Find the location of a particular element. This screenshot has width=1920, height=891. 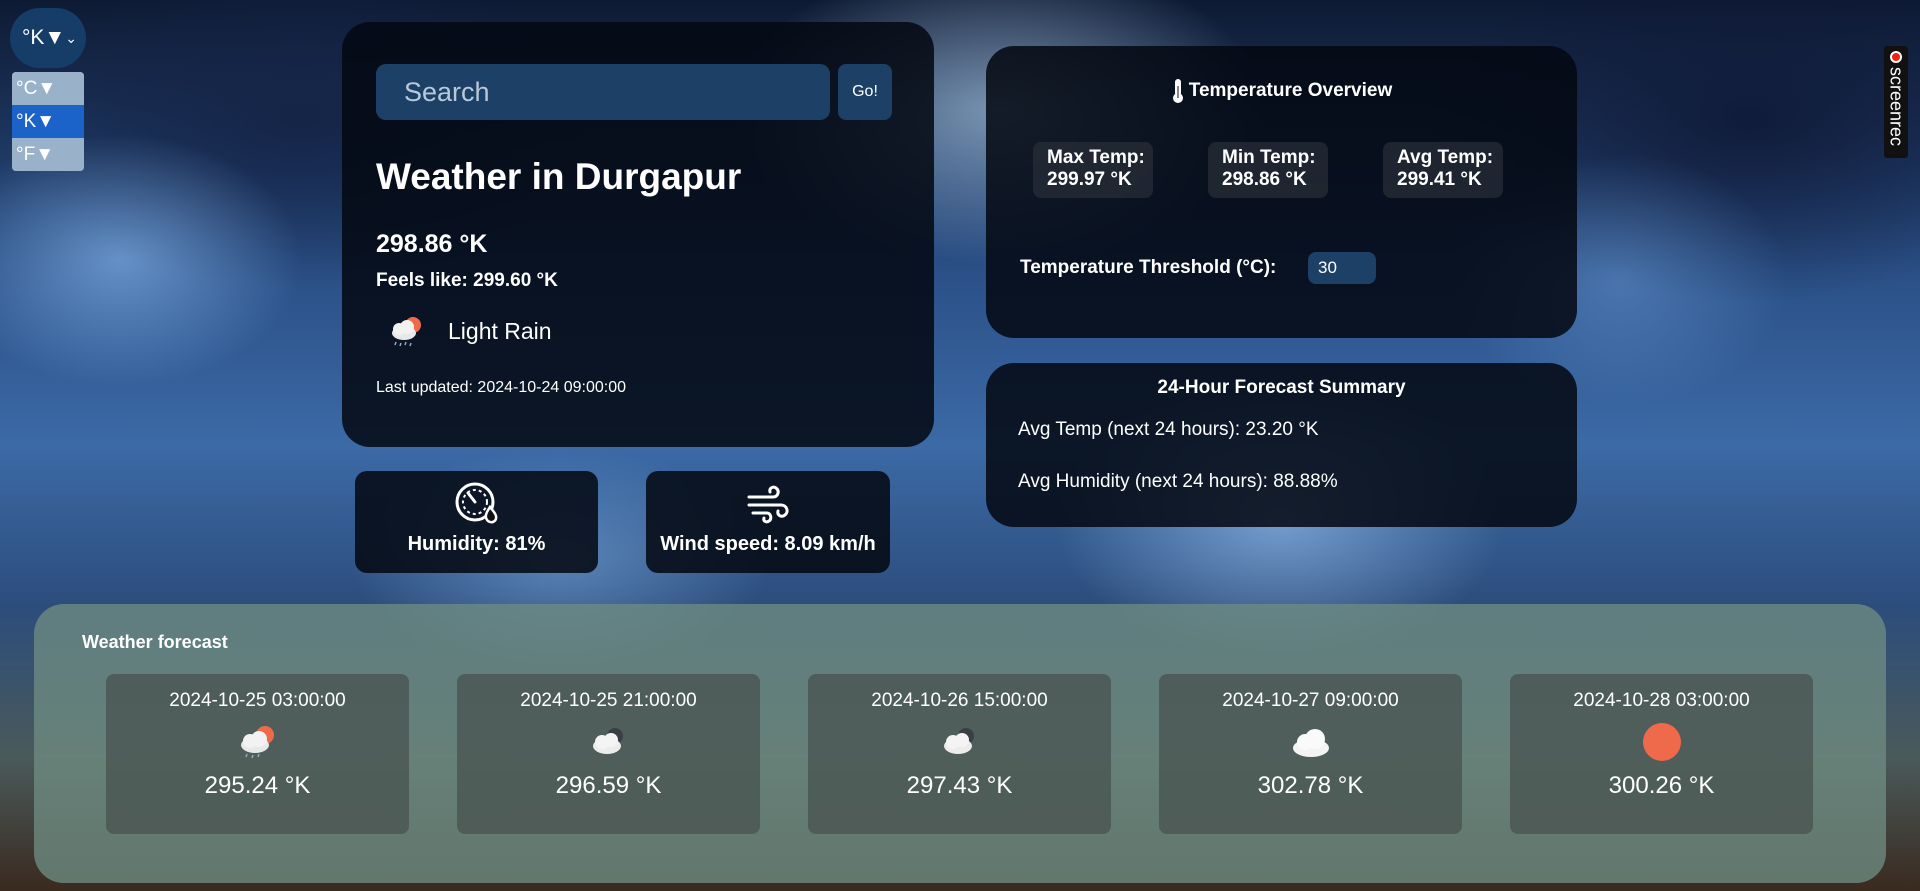

record-dot-icon is located at coordinates (1896, 57).